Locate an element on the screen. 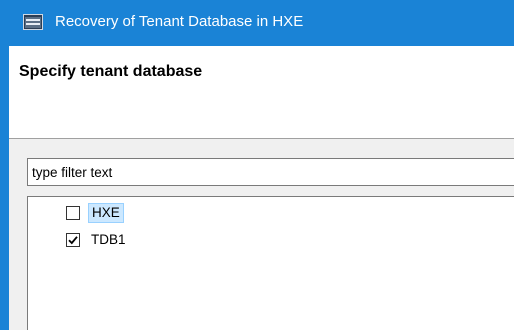 This screenshot has height=330, width=514. filter-input is located at coordinates (270, 172).